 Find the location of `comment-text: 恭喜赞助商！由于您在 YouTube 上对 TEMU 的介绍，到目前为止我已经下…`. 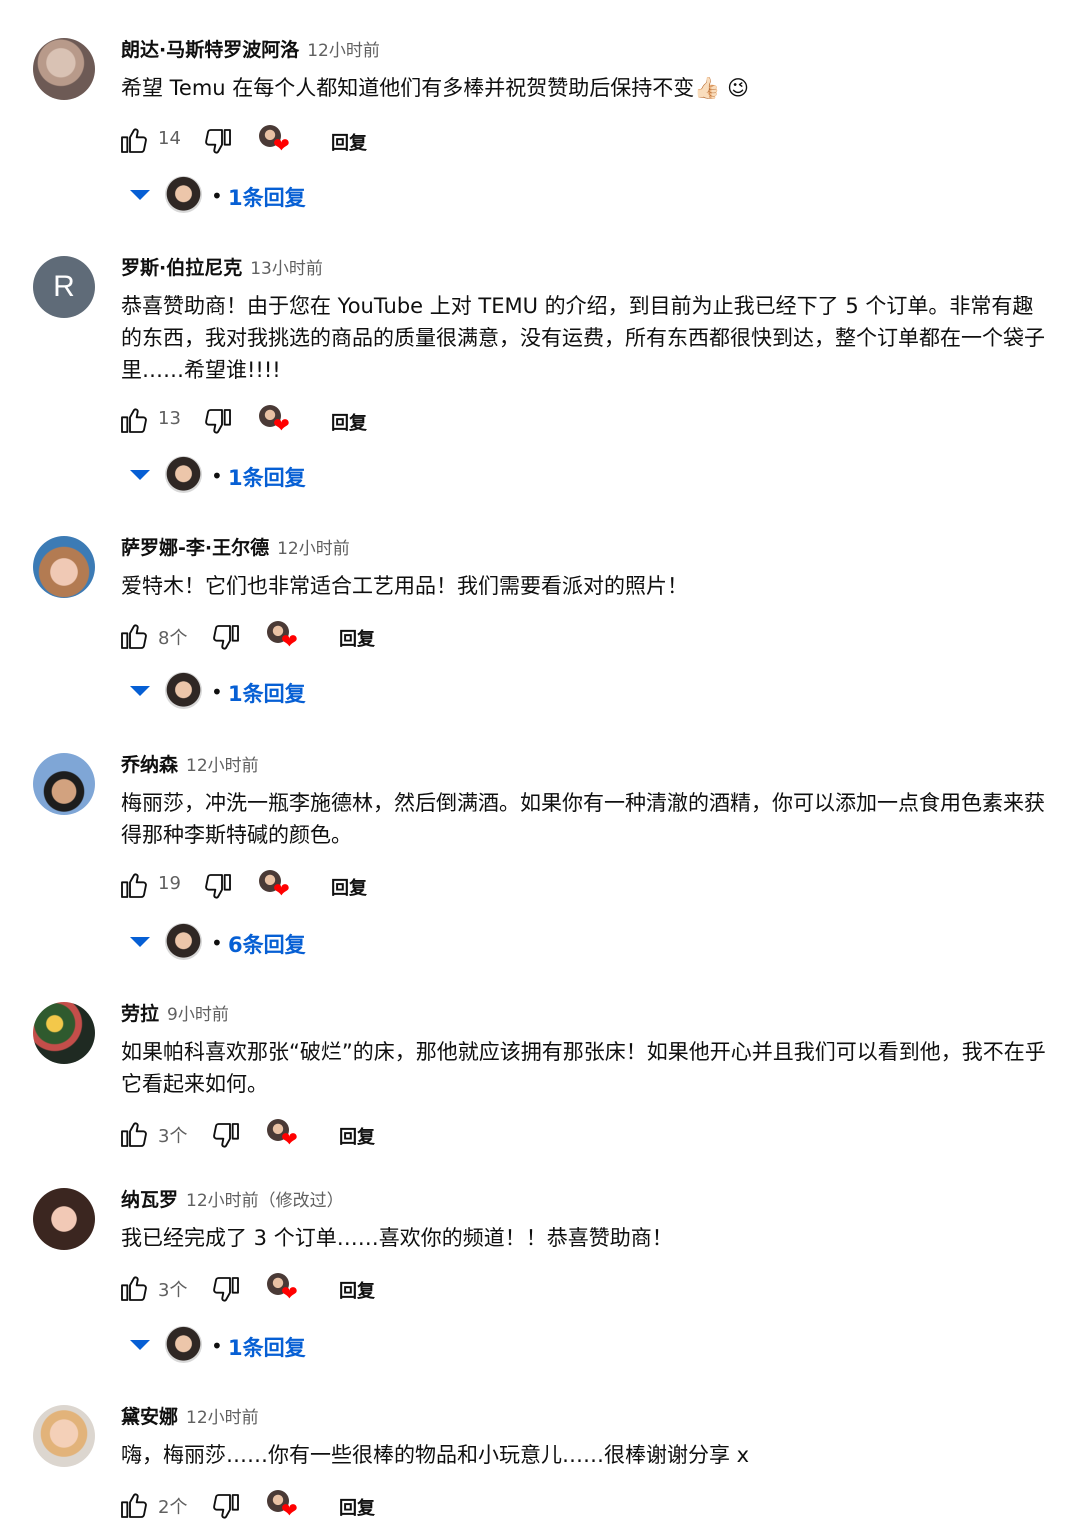

comment-text: 恭喜赞助商！由于您在 YouTube 上对 TEMU 的介绍，到目前为止我已经下… is located at coordinates (583, 338).